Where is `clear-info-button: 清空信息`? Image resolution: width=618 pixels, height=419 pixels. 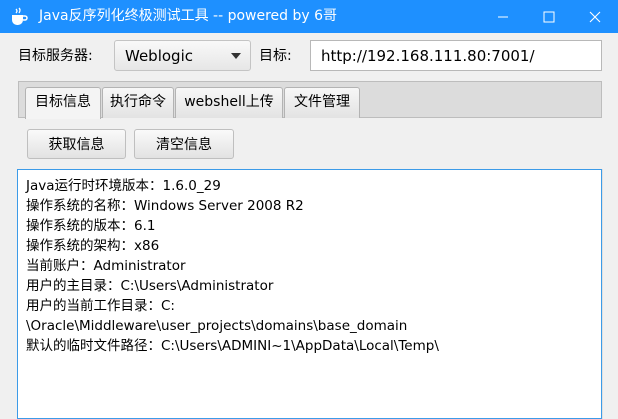
clear-info-button: 清空信息 is located at coordinates (184, 144).